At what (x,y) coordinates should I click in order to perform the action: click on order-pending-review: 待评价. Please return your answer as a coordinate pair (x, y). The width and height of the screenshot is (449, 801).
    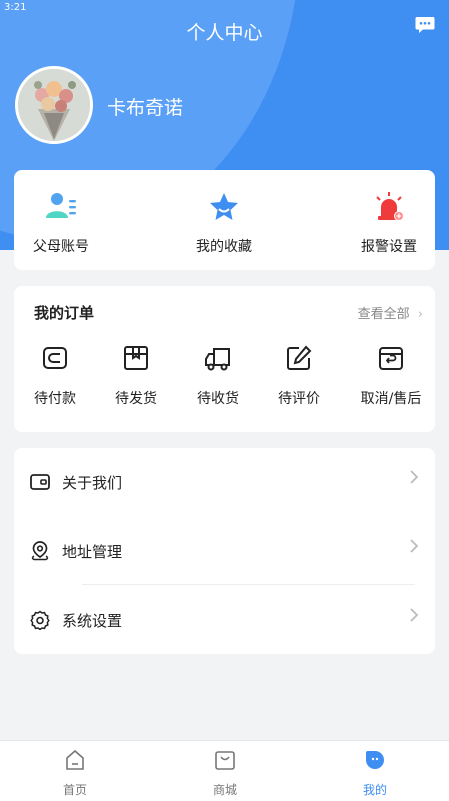
    Looking at the image, I should click on (299, 376).